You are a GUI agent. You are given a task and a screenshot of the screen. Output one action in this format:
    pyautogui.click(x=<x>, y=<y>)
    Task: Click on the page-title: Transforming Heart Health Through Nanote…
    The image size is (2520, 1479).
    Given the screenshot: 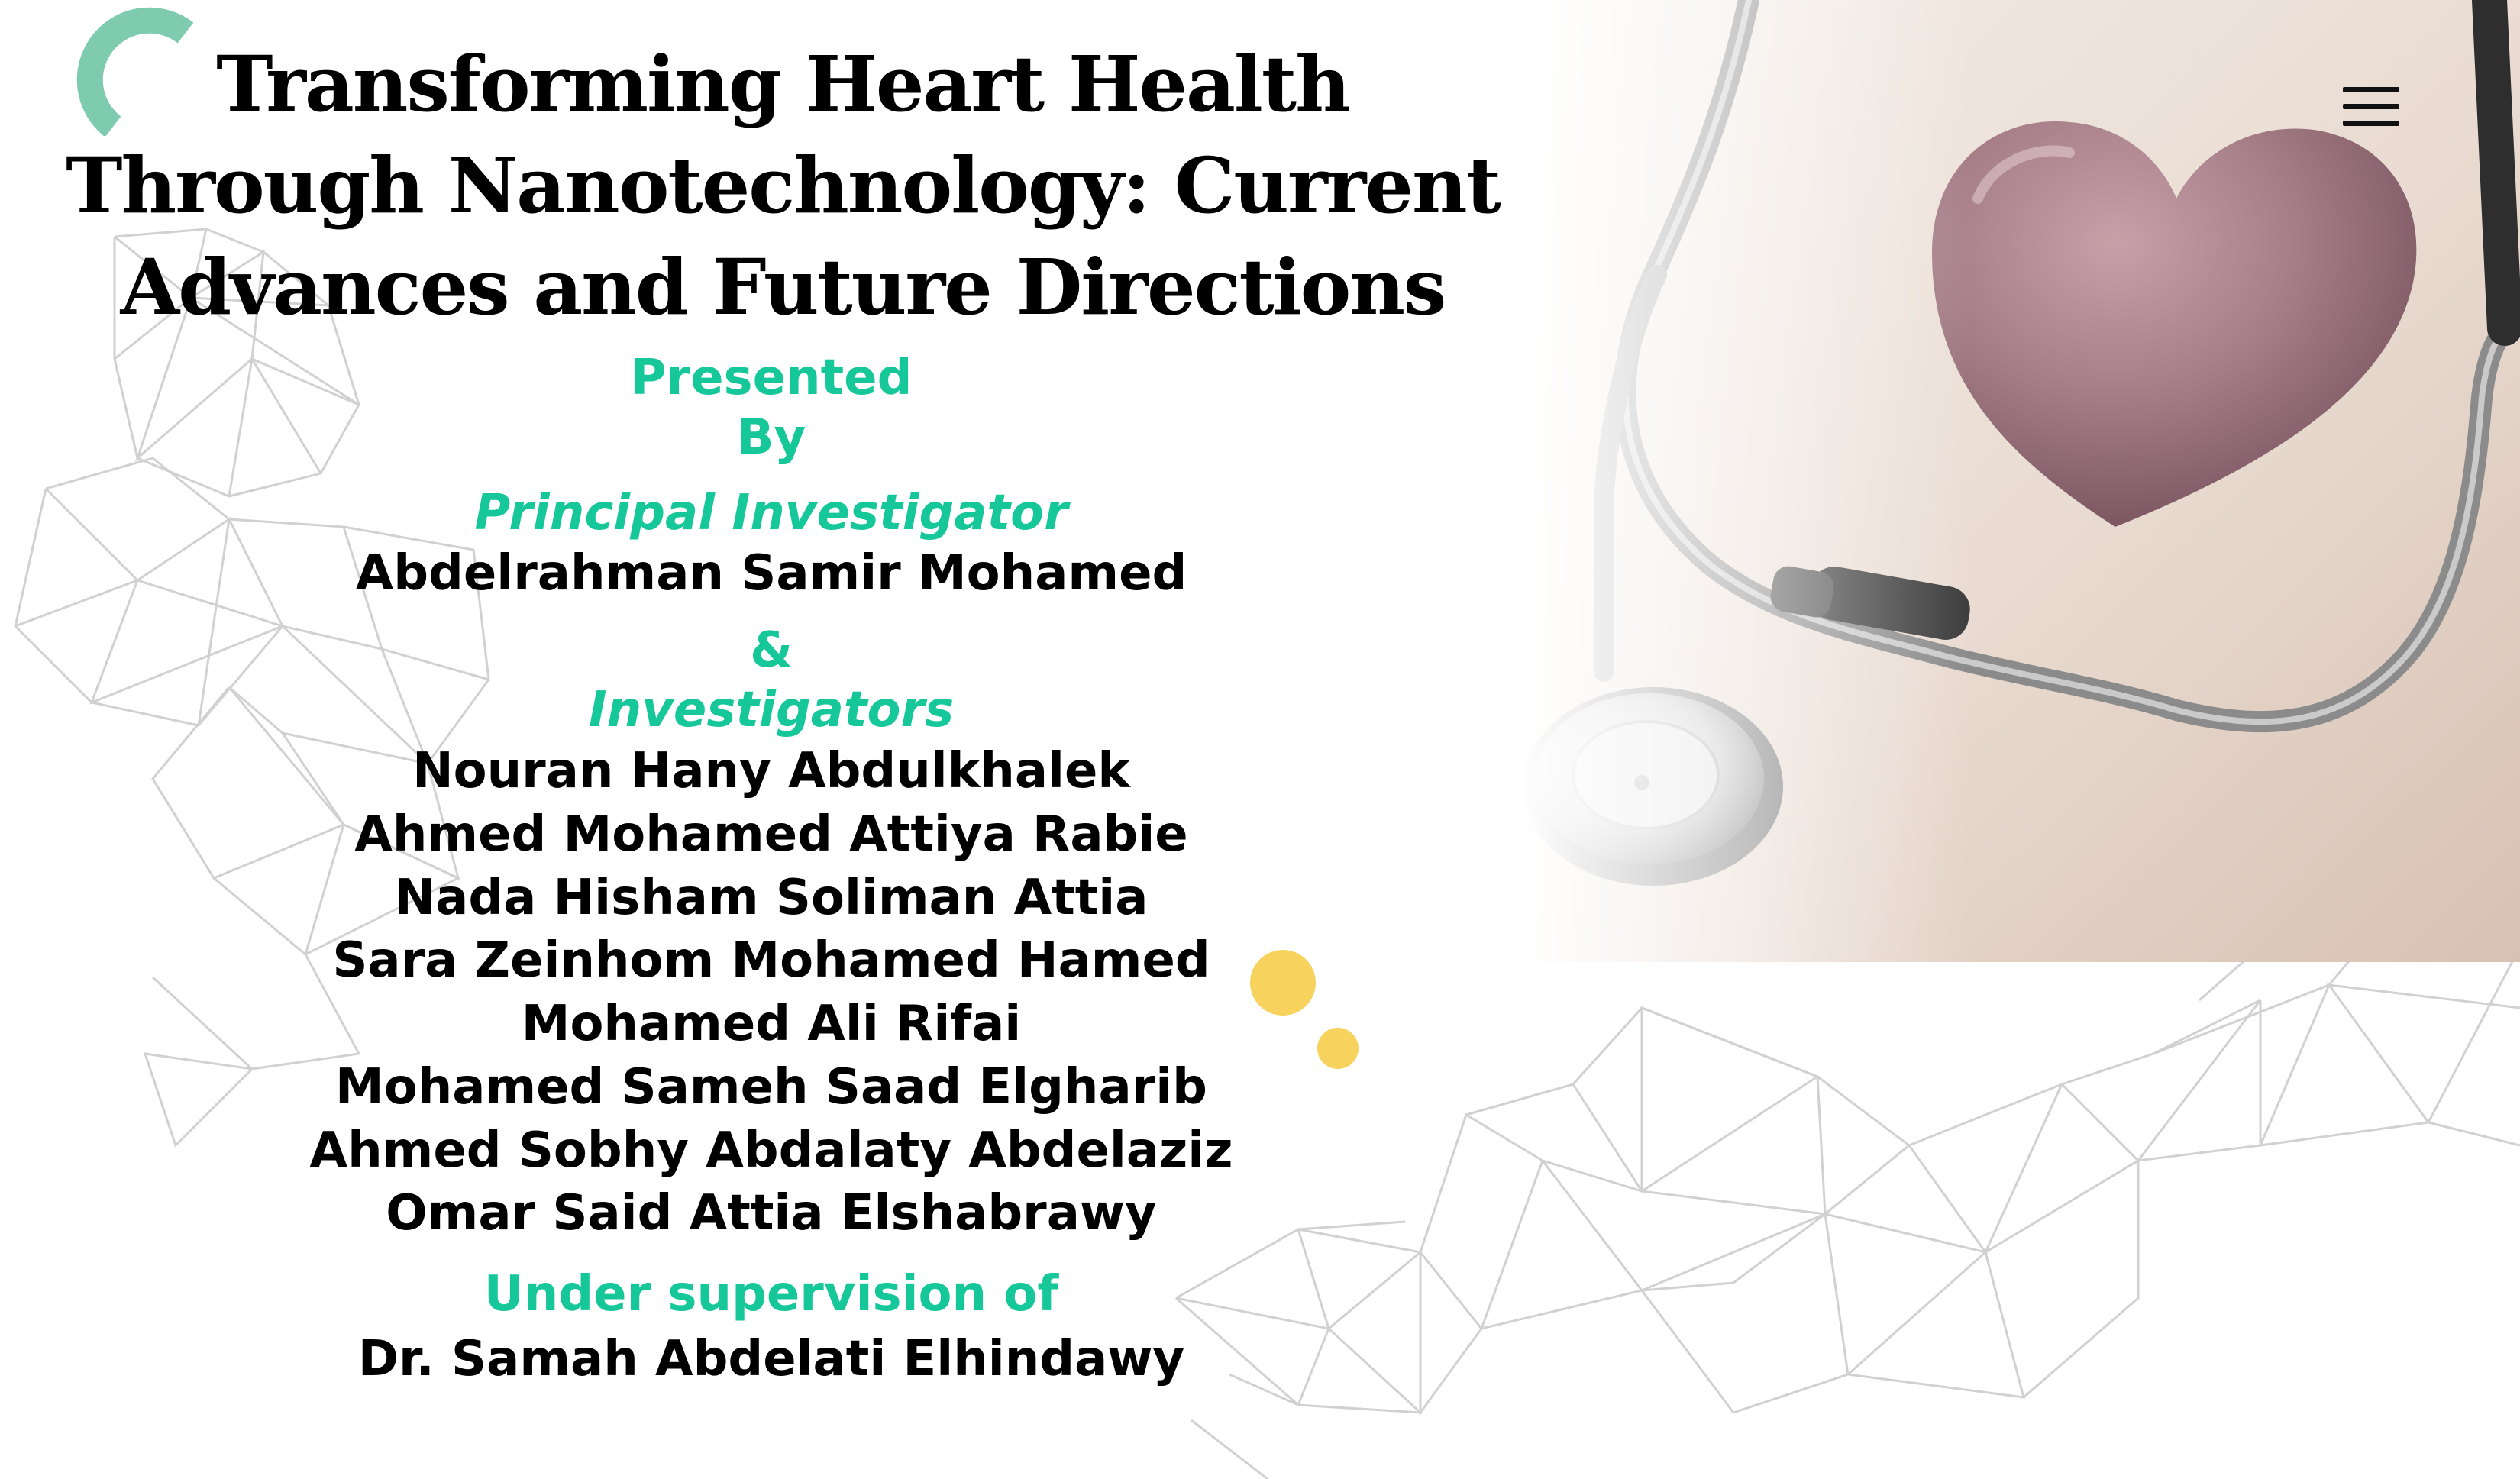 What is the action you would take?
    pyautogui.click(x=784, y=185)
    